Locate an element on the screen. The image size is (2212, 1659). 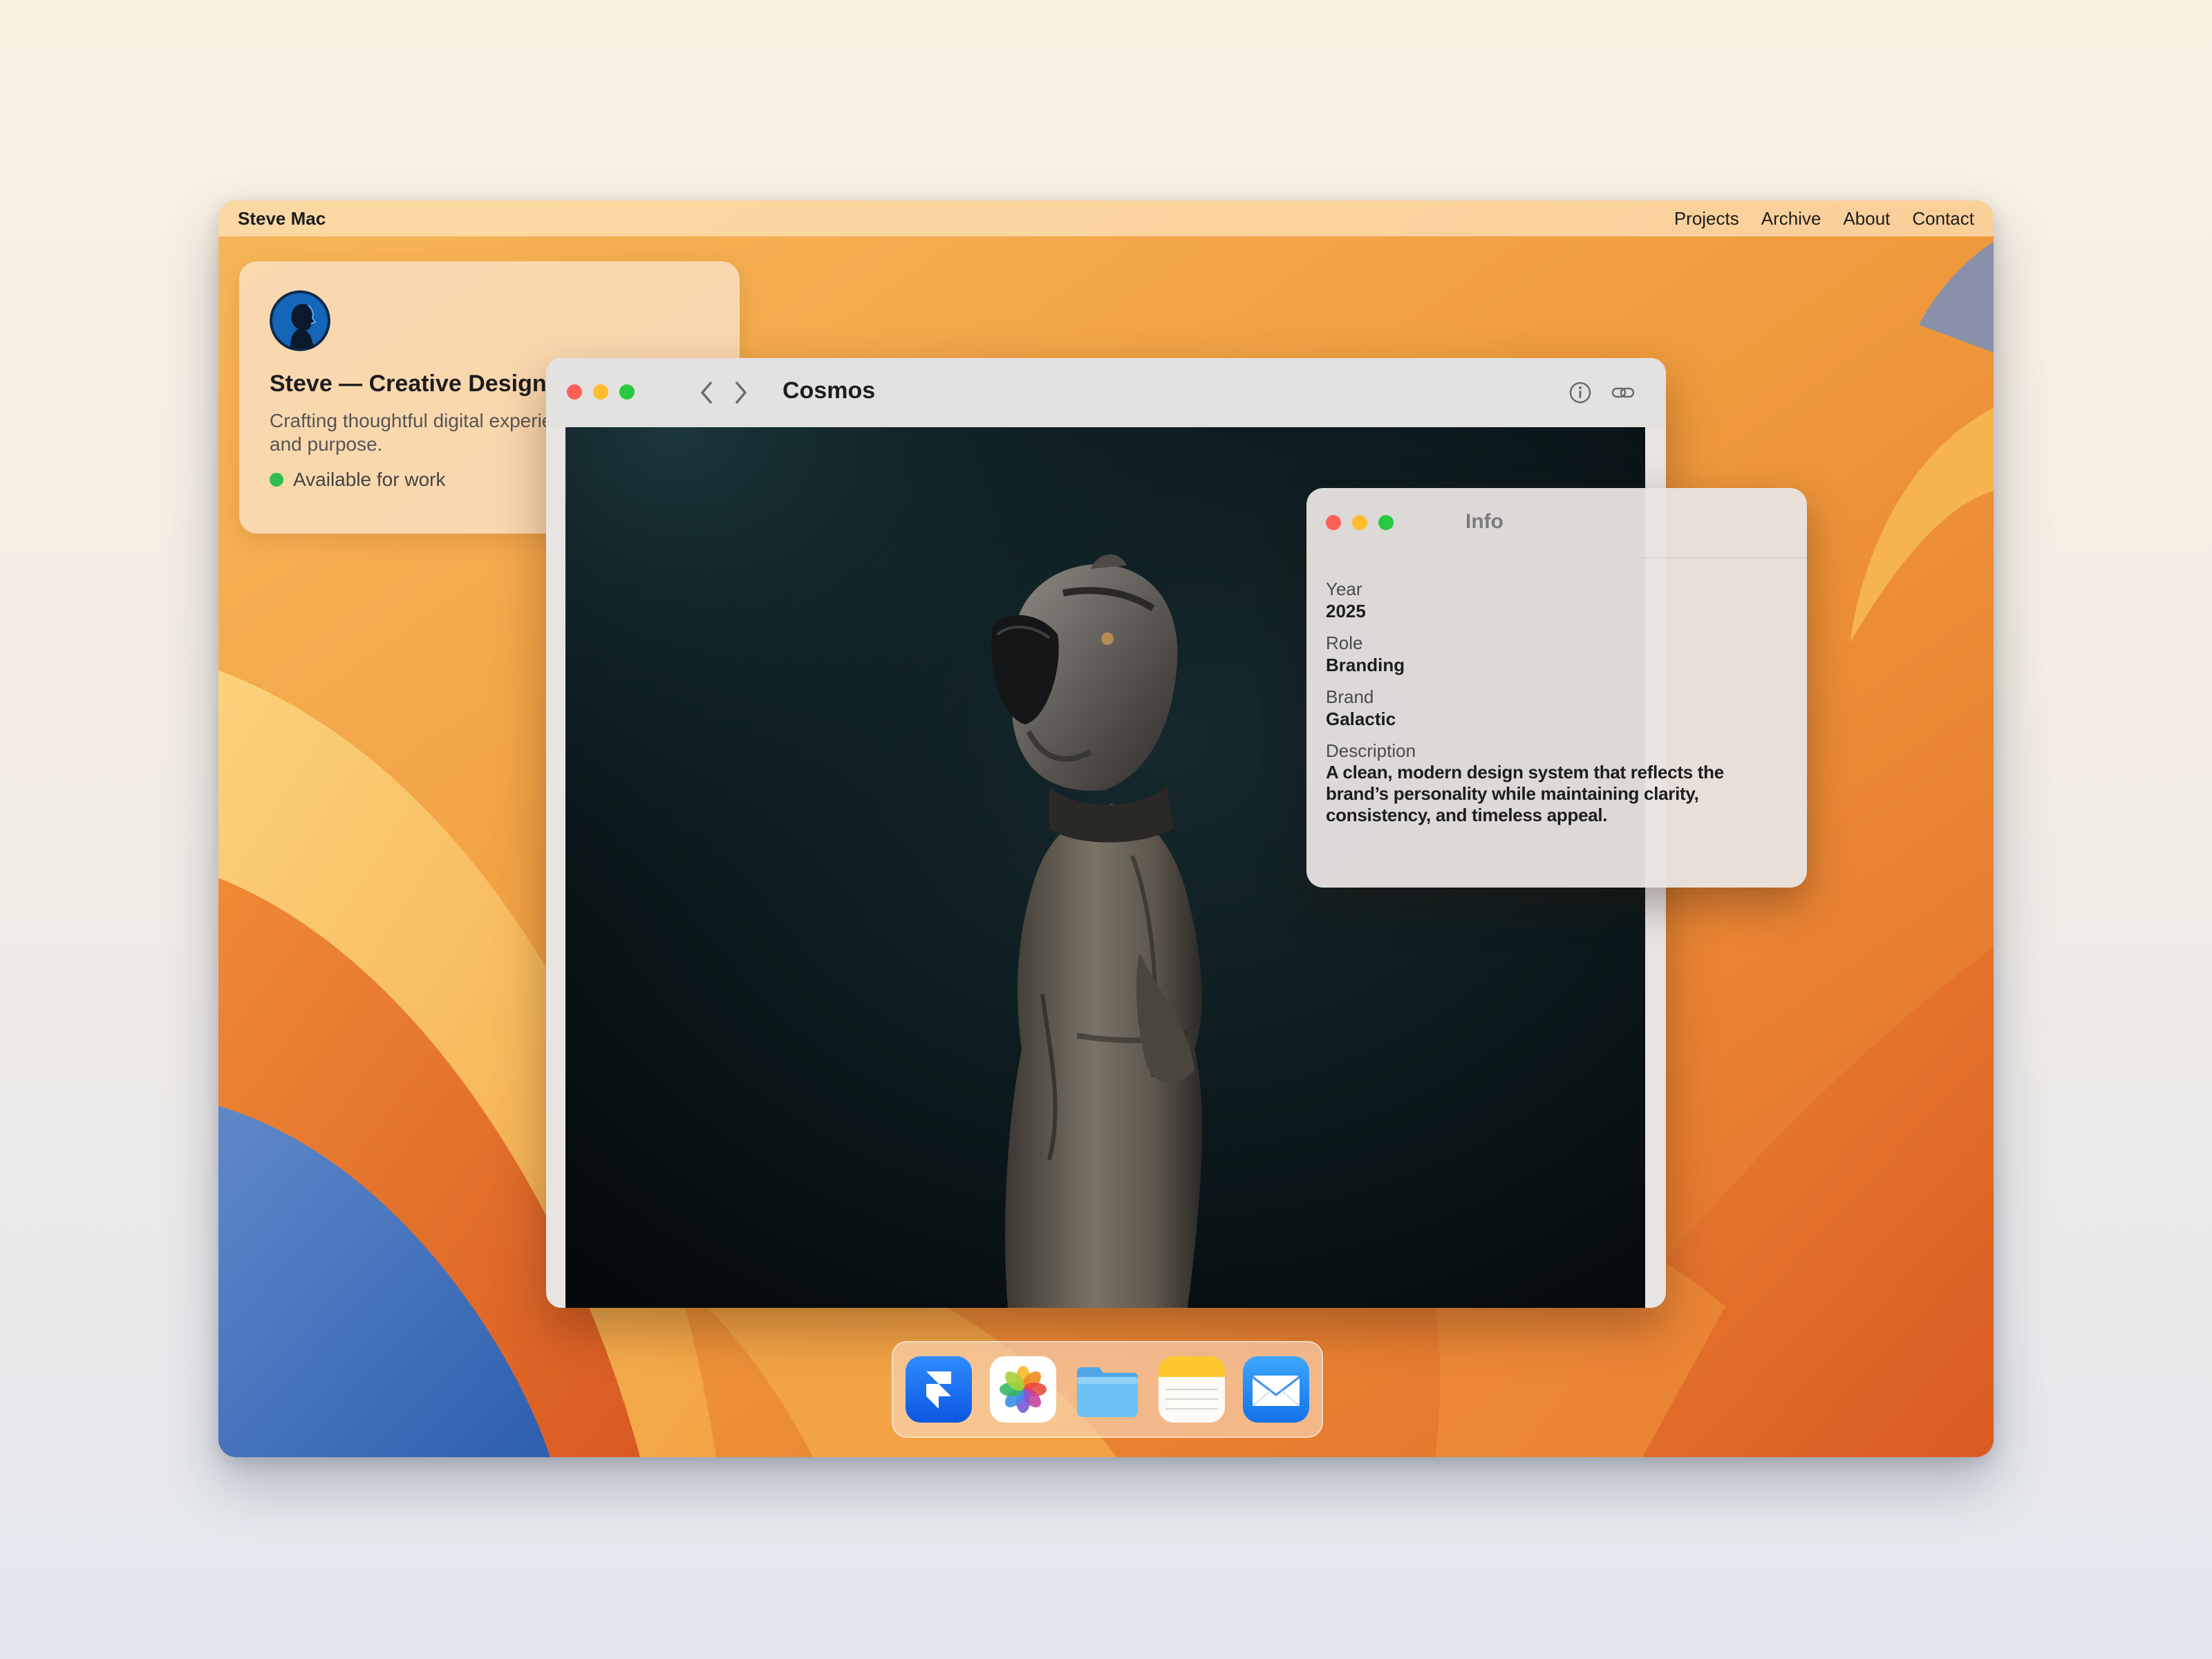
mail-icon is located at coordinates (1276, 1389).